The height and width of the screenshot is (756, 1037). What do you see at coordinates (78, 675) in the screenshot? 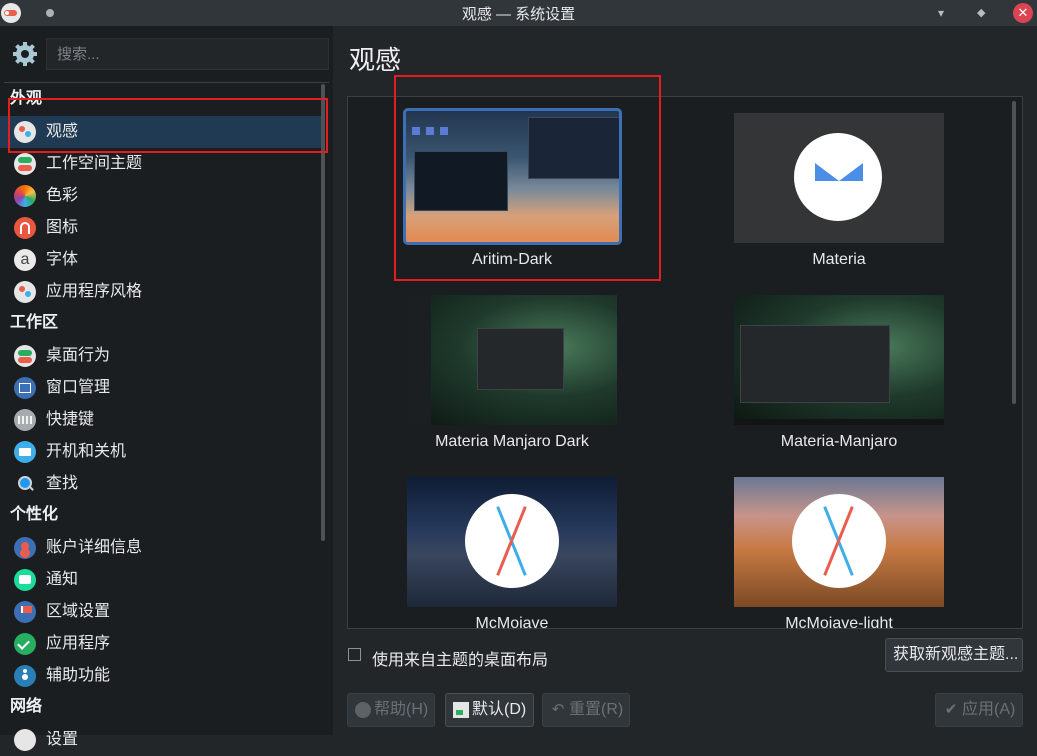
I see `sidebar-item-label: 辅助功能` at bounding box center [78, 675].